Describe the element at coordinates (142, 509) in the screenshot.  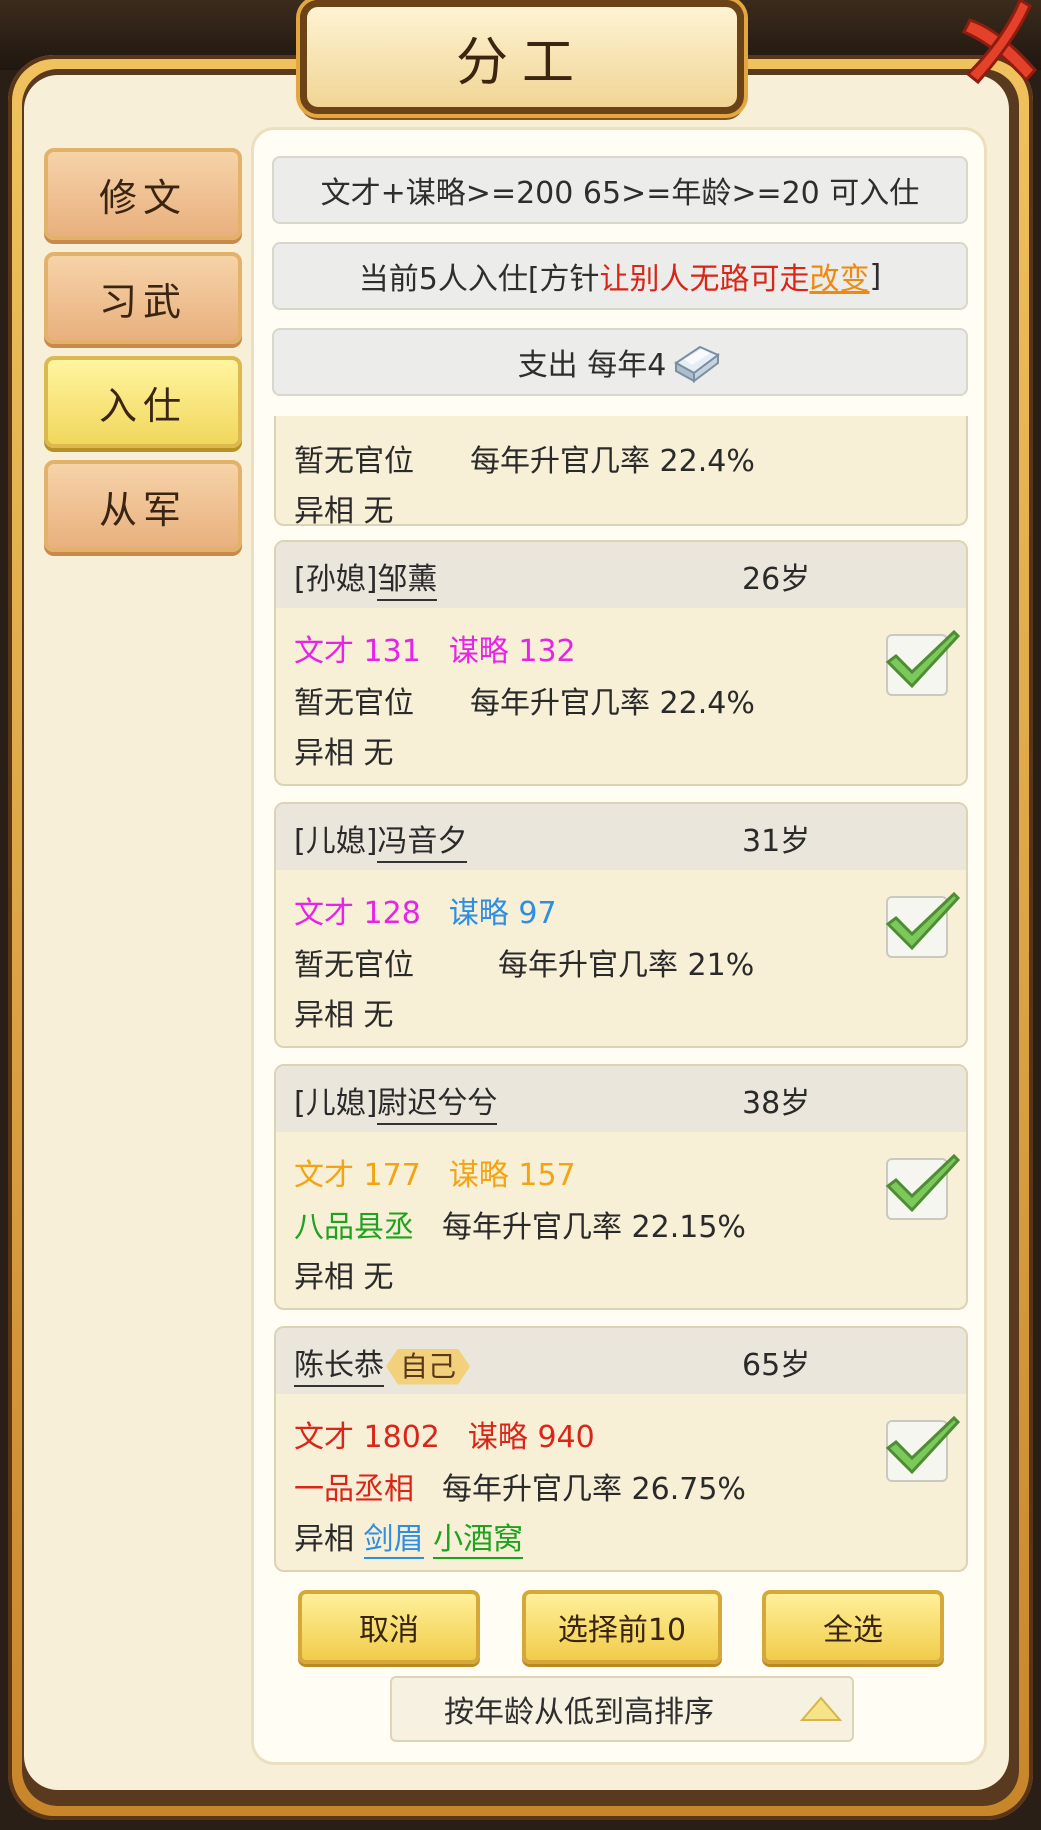
I see `tab-label: 从军` at that location.